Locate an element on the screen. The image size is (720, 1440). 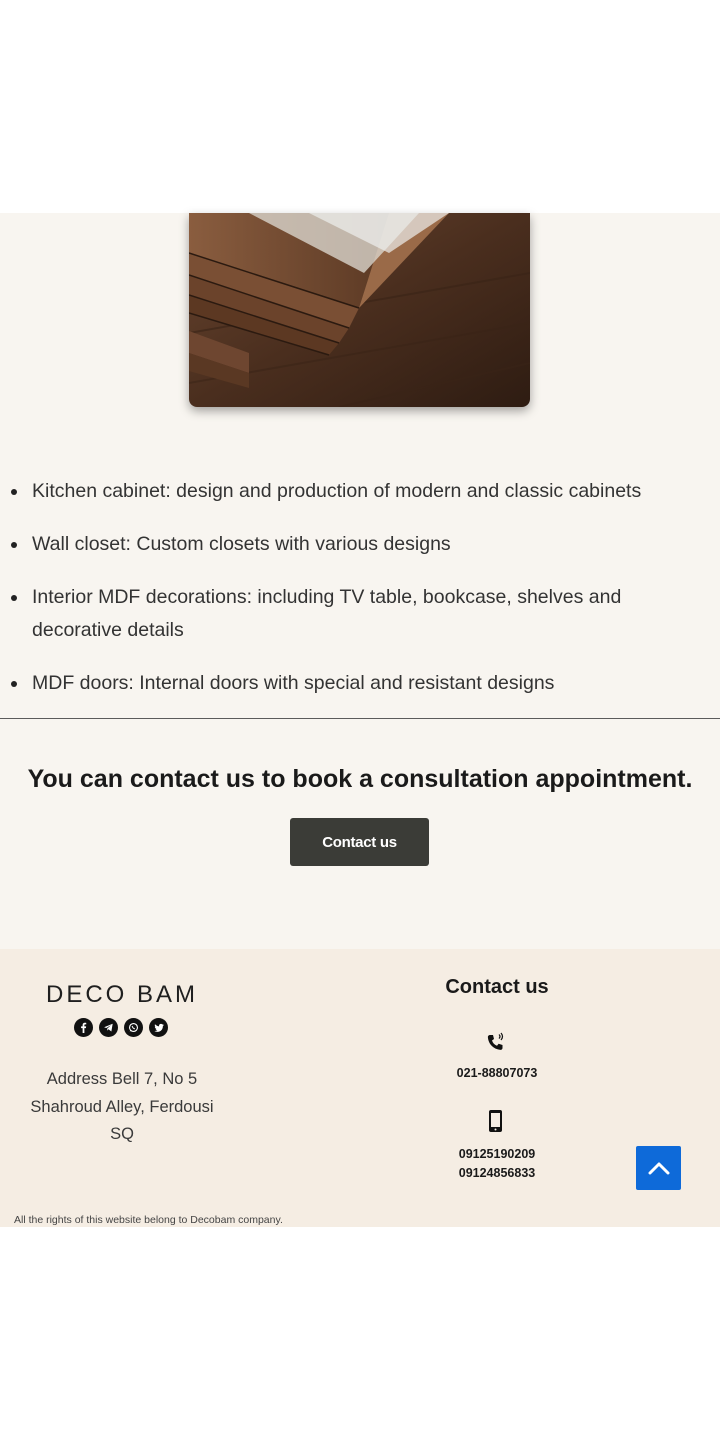
facebook-icon is located at coordinates (83, 1027).